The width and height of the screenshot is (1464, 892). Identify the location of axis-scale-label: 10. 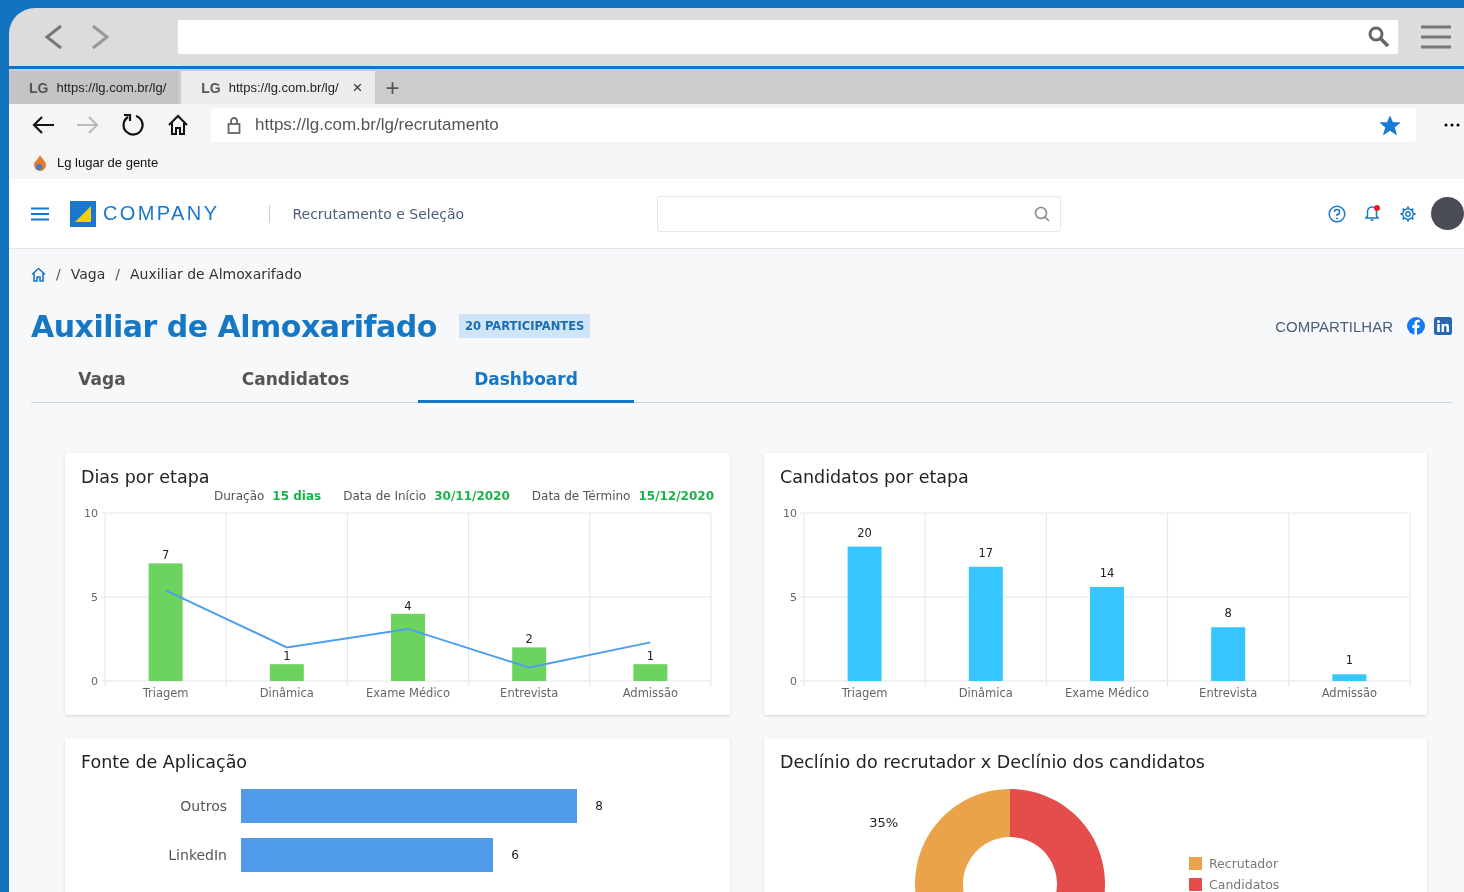
(790, 513).